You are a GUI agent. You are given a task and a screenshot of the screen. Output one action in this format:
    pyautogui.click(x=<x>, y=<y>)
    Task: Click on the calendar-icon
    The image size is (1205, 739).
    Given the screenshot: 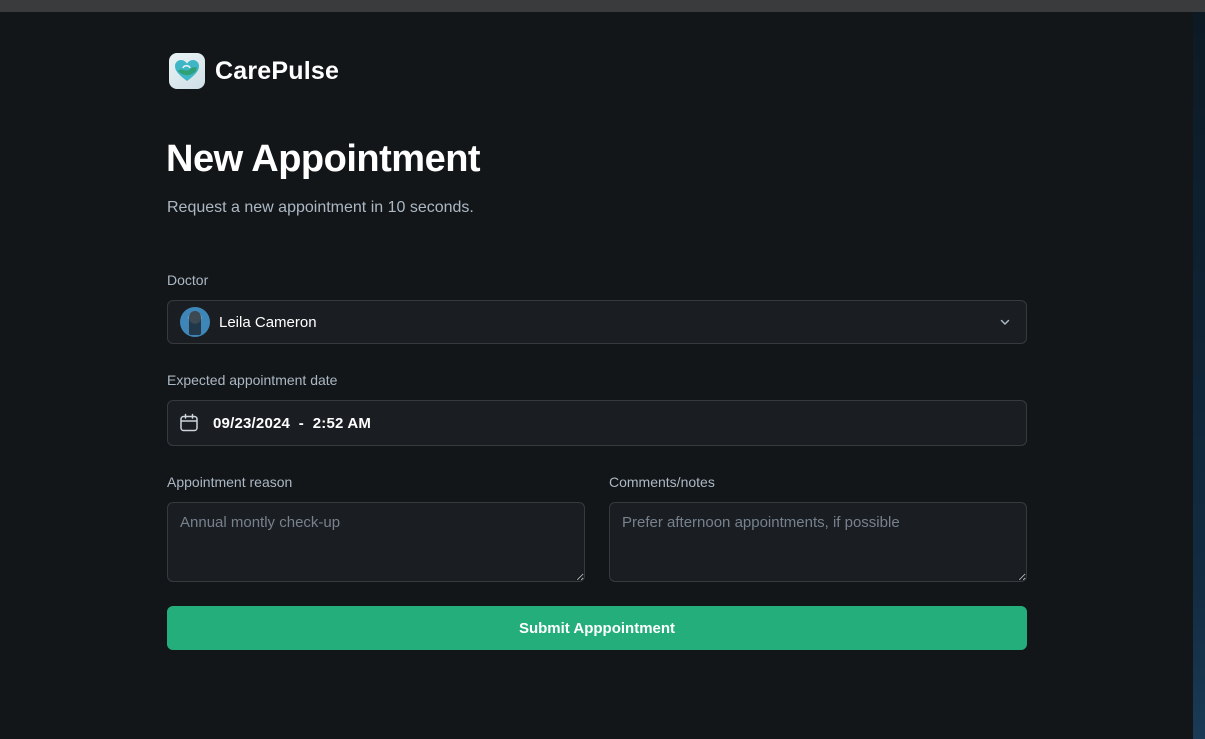 What is the action you would take?
    pyautogui.click(x=189, y=422)
    